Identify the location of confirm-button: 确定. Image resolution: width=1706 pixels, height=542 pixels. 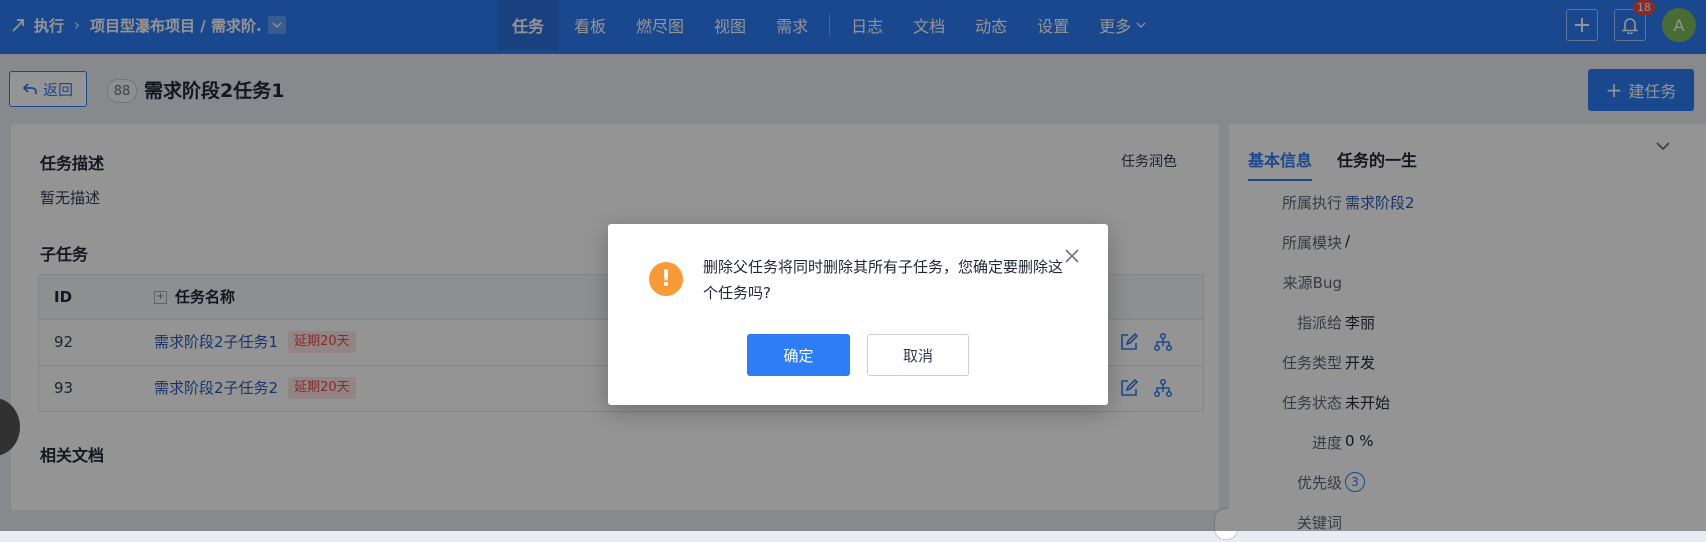
(798, 355).